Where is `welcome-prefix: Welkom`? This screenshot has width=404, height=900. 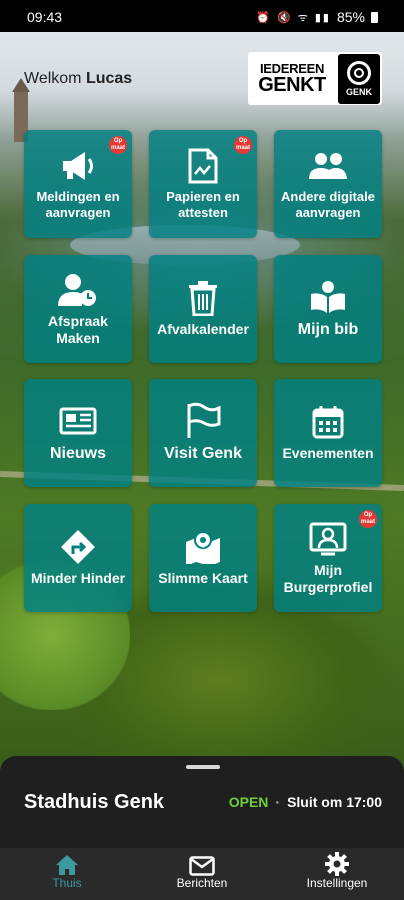
welcome-prefix: Welkom is located at coordinates (53, 78).